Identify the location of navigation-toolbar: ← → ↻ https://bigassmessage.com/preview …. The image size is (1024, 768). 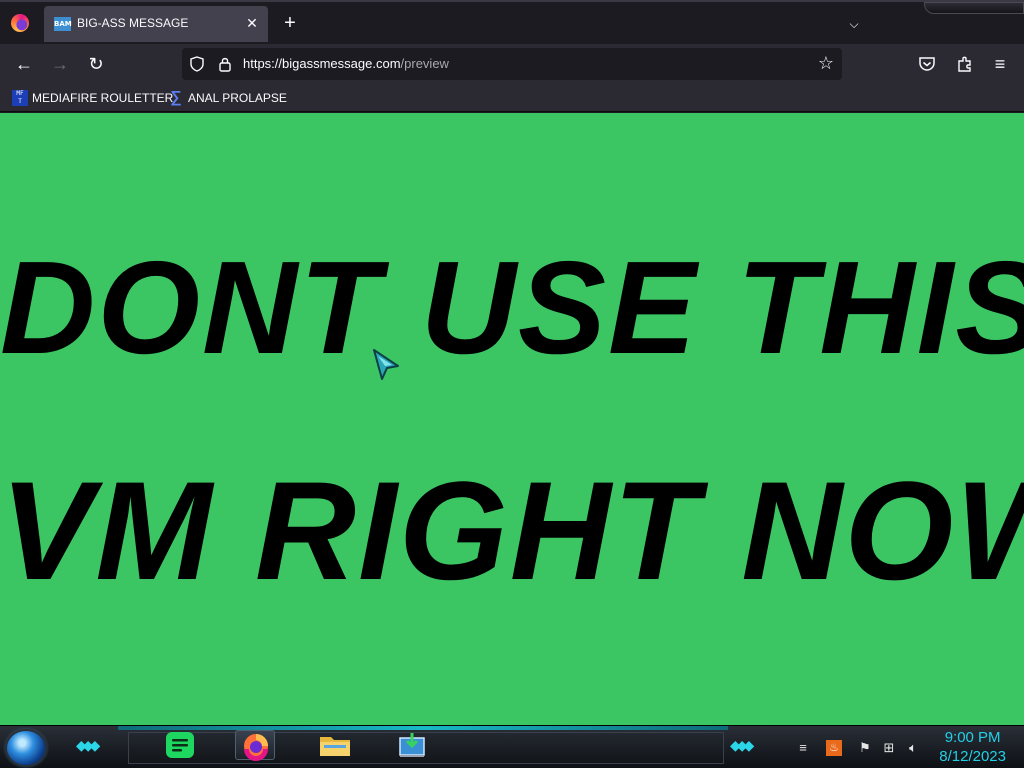
(512, 64).